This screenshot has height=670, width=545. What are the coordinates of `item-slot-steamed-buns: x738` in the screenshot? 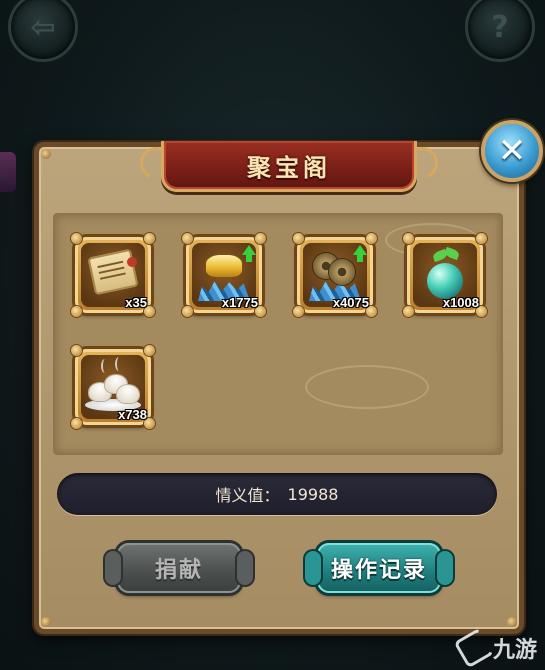 It's located at (113, 387).